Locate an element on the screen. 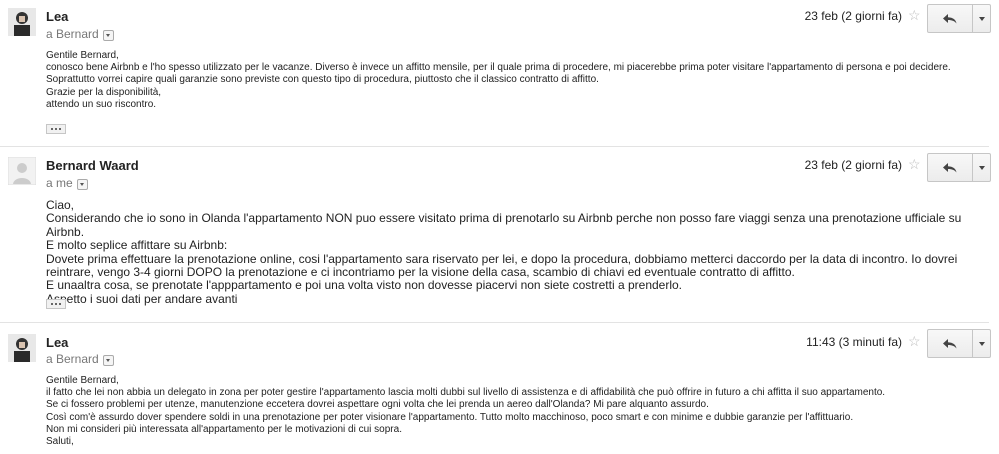 Image resolution: width=999 pixels, height=454 pixels. sender-name: Bernard Waard is located at coordinates (92, 165).